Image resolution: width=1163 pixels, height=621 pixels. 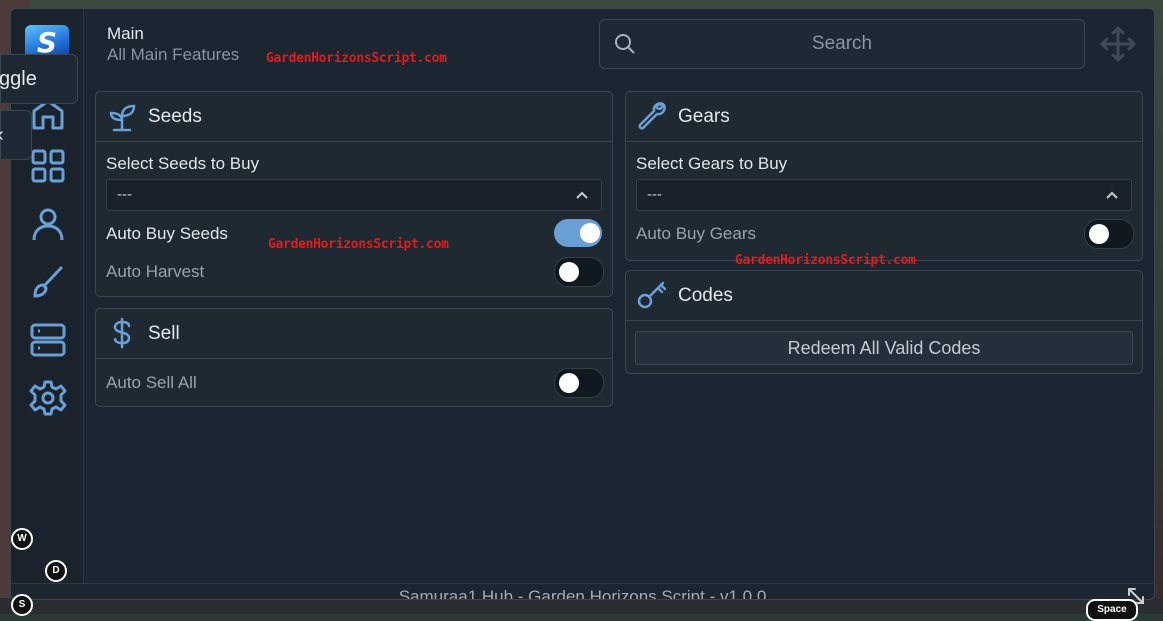 I want to click on search-placeholder: Search, so click(x=842, y=43).